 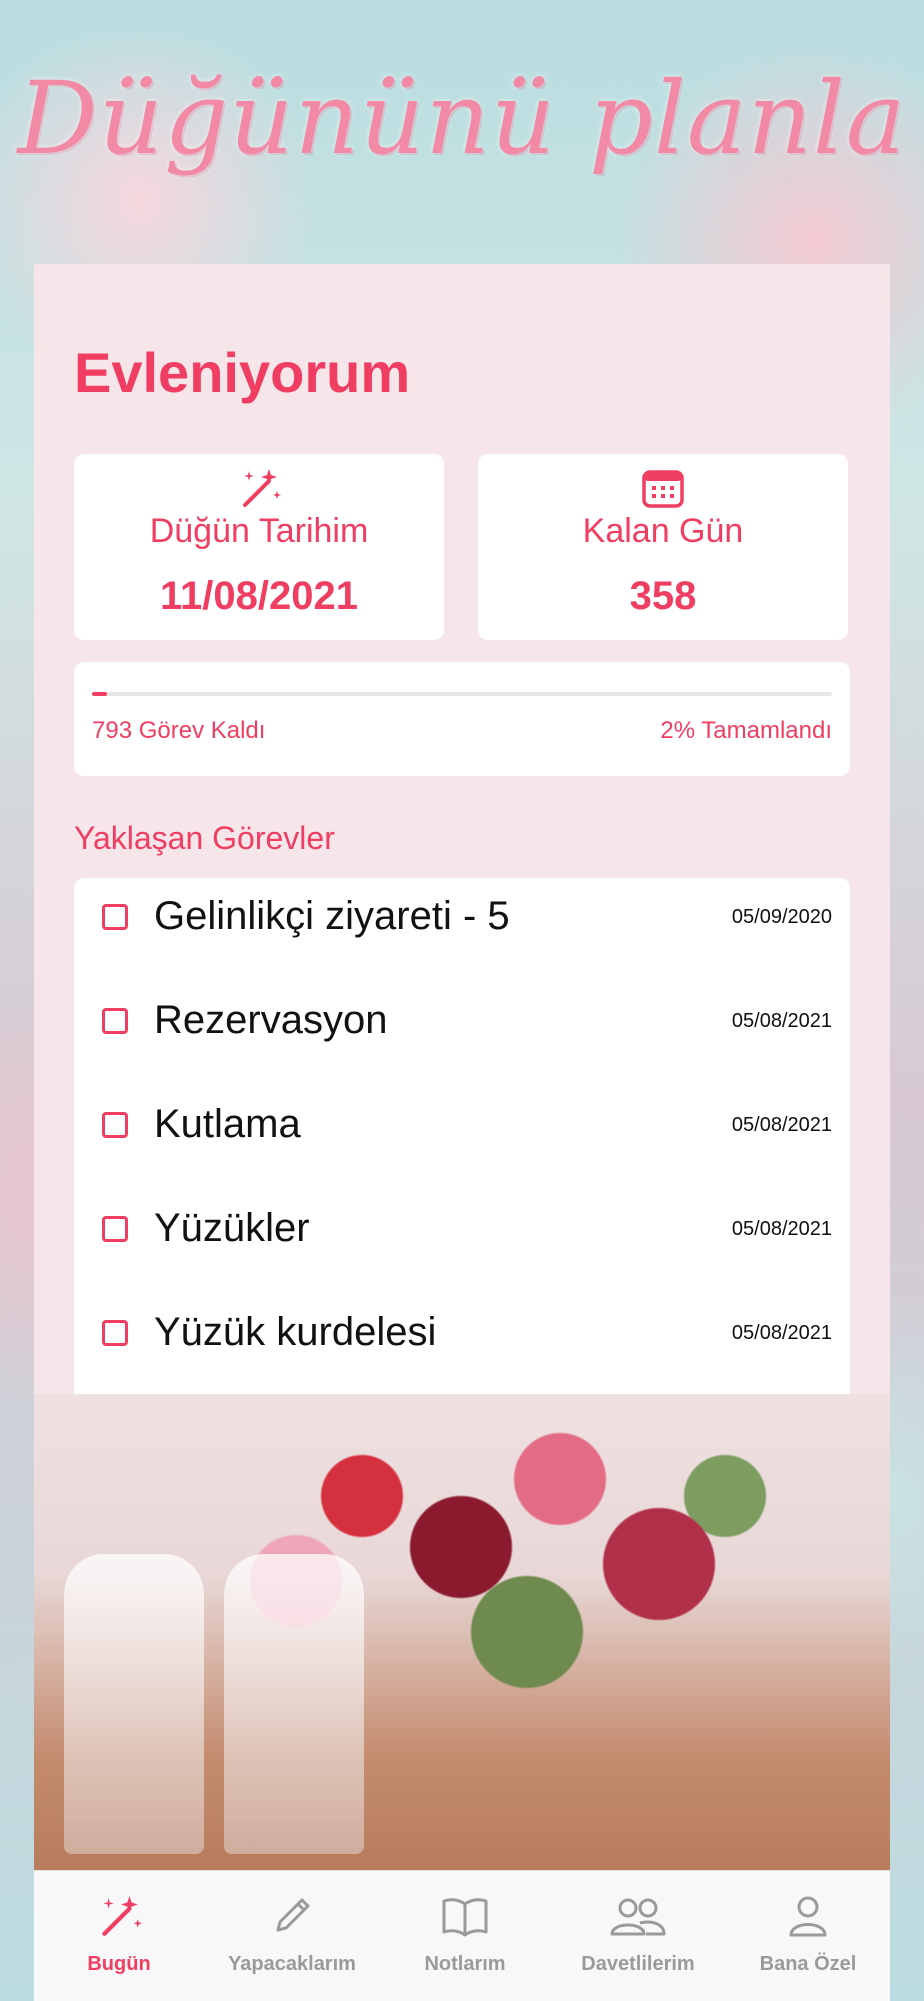 What do you see at coordinates (465, 1916) in the screenshot?
I see `book-icon` at bounding box center [465, 1916].